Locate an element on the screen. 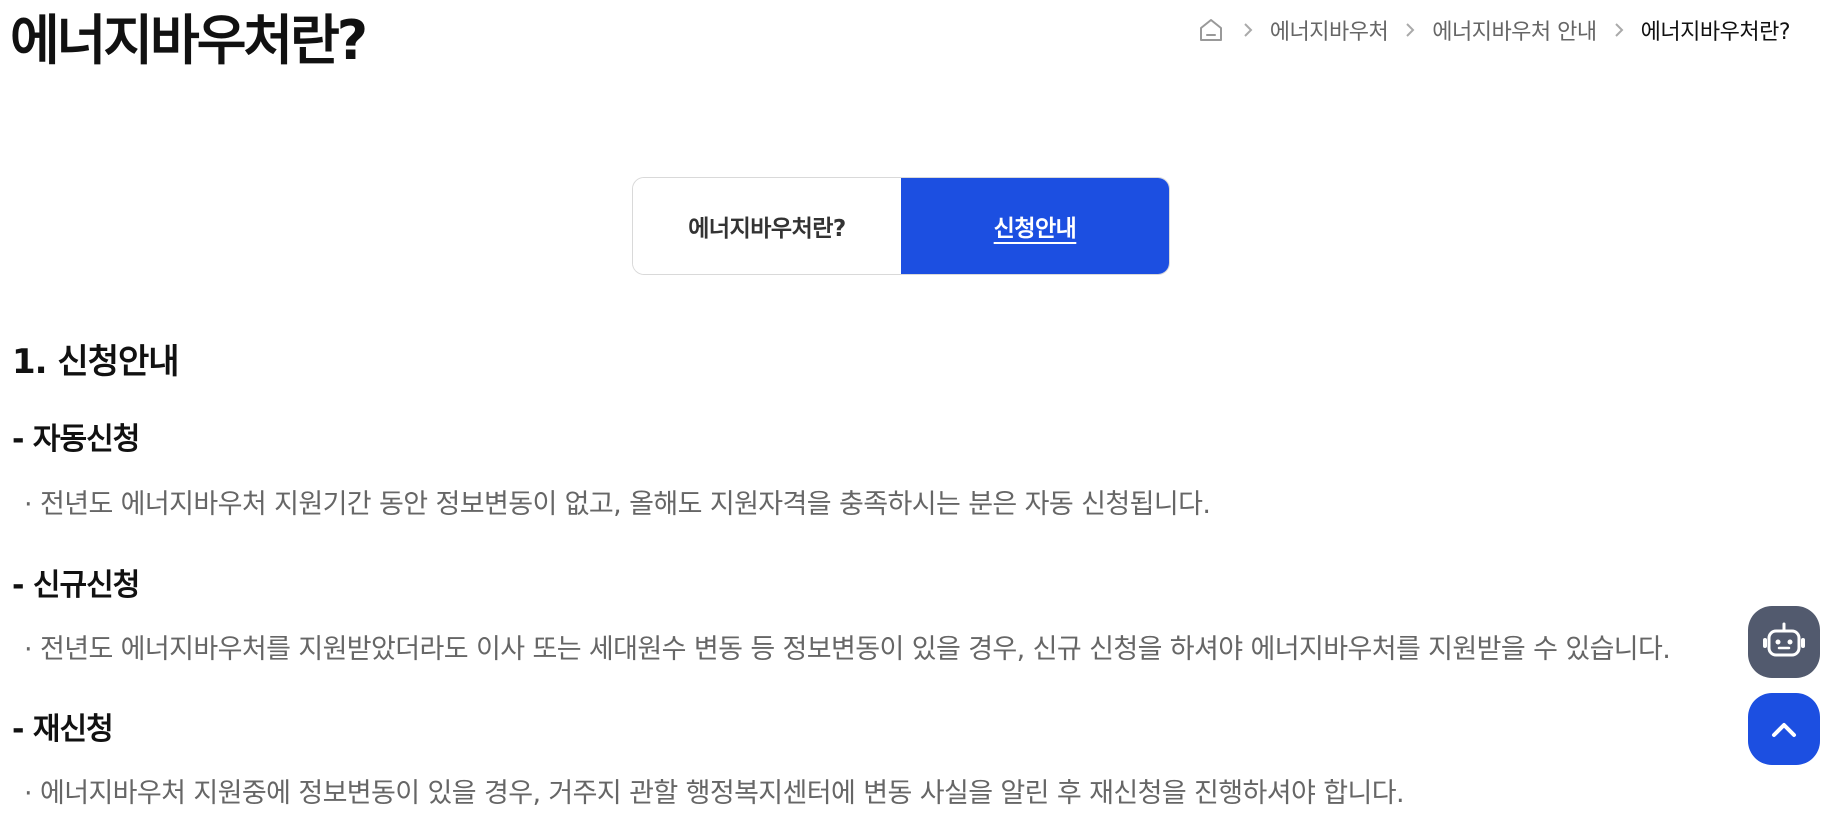  tab-application-guide: 신청안내 is located at coordinates (1035, 226).